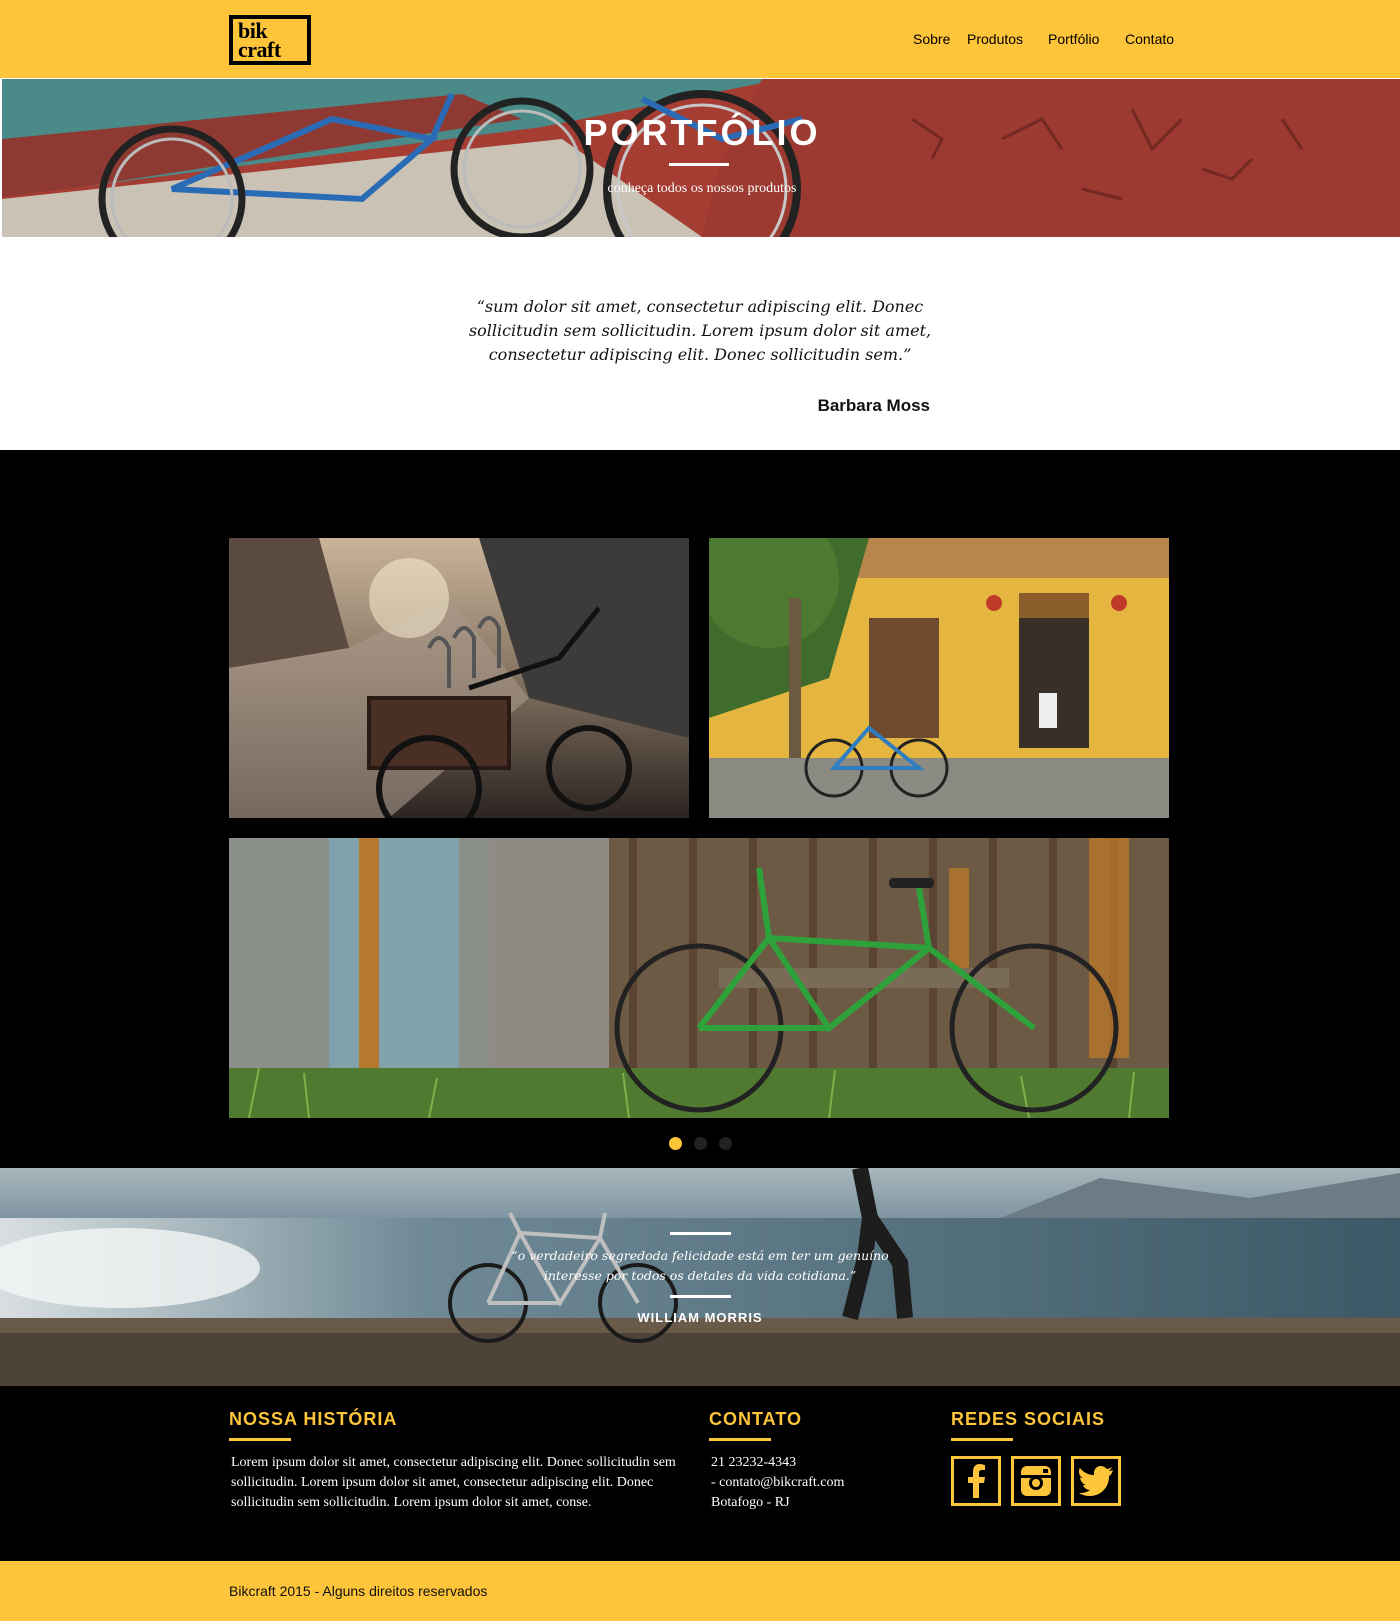  I want to click on footer-social-title: REDES SOCIAIS, so click(1028, 1419).